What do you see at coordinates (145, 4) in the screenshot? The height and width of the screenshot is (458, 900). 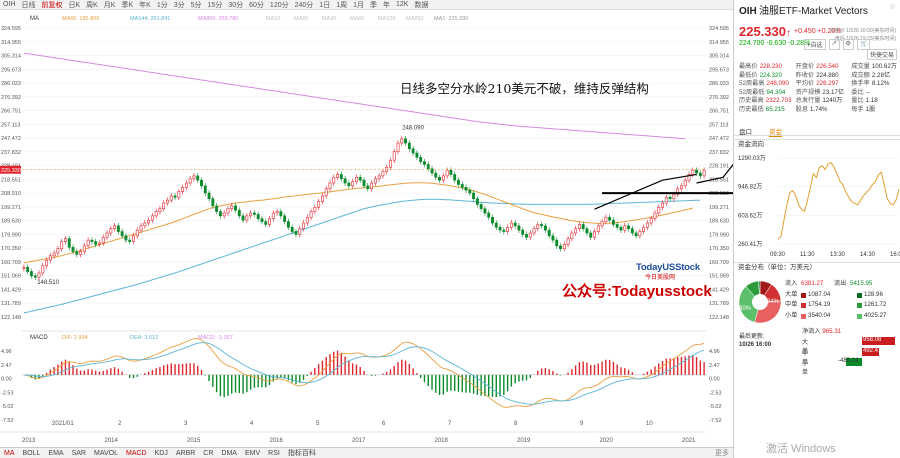 I see `period-tab: 年K` at bounding box center [145, 4].